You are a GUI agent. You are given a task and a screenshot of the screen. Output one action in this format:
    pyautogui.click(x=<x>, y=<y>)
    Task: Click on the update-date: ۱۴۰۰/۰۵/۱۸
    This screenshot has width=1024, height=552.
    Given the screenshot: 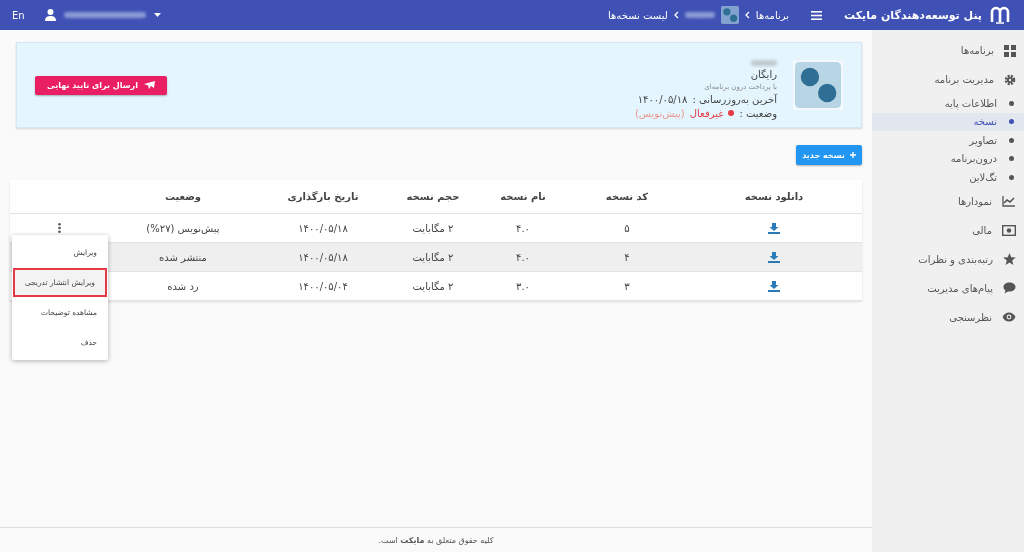 What is the action you would take?
    pyautogui.click(x=662, y=99)
    